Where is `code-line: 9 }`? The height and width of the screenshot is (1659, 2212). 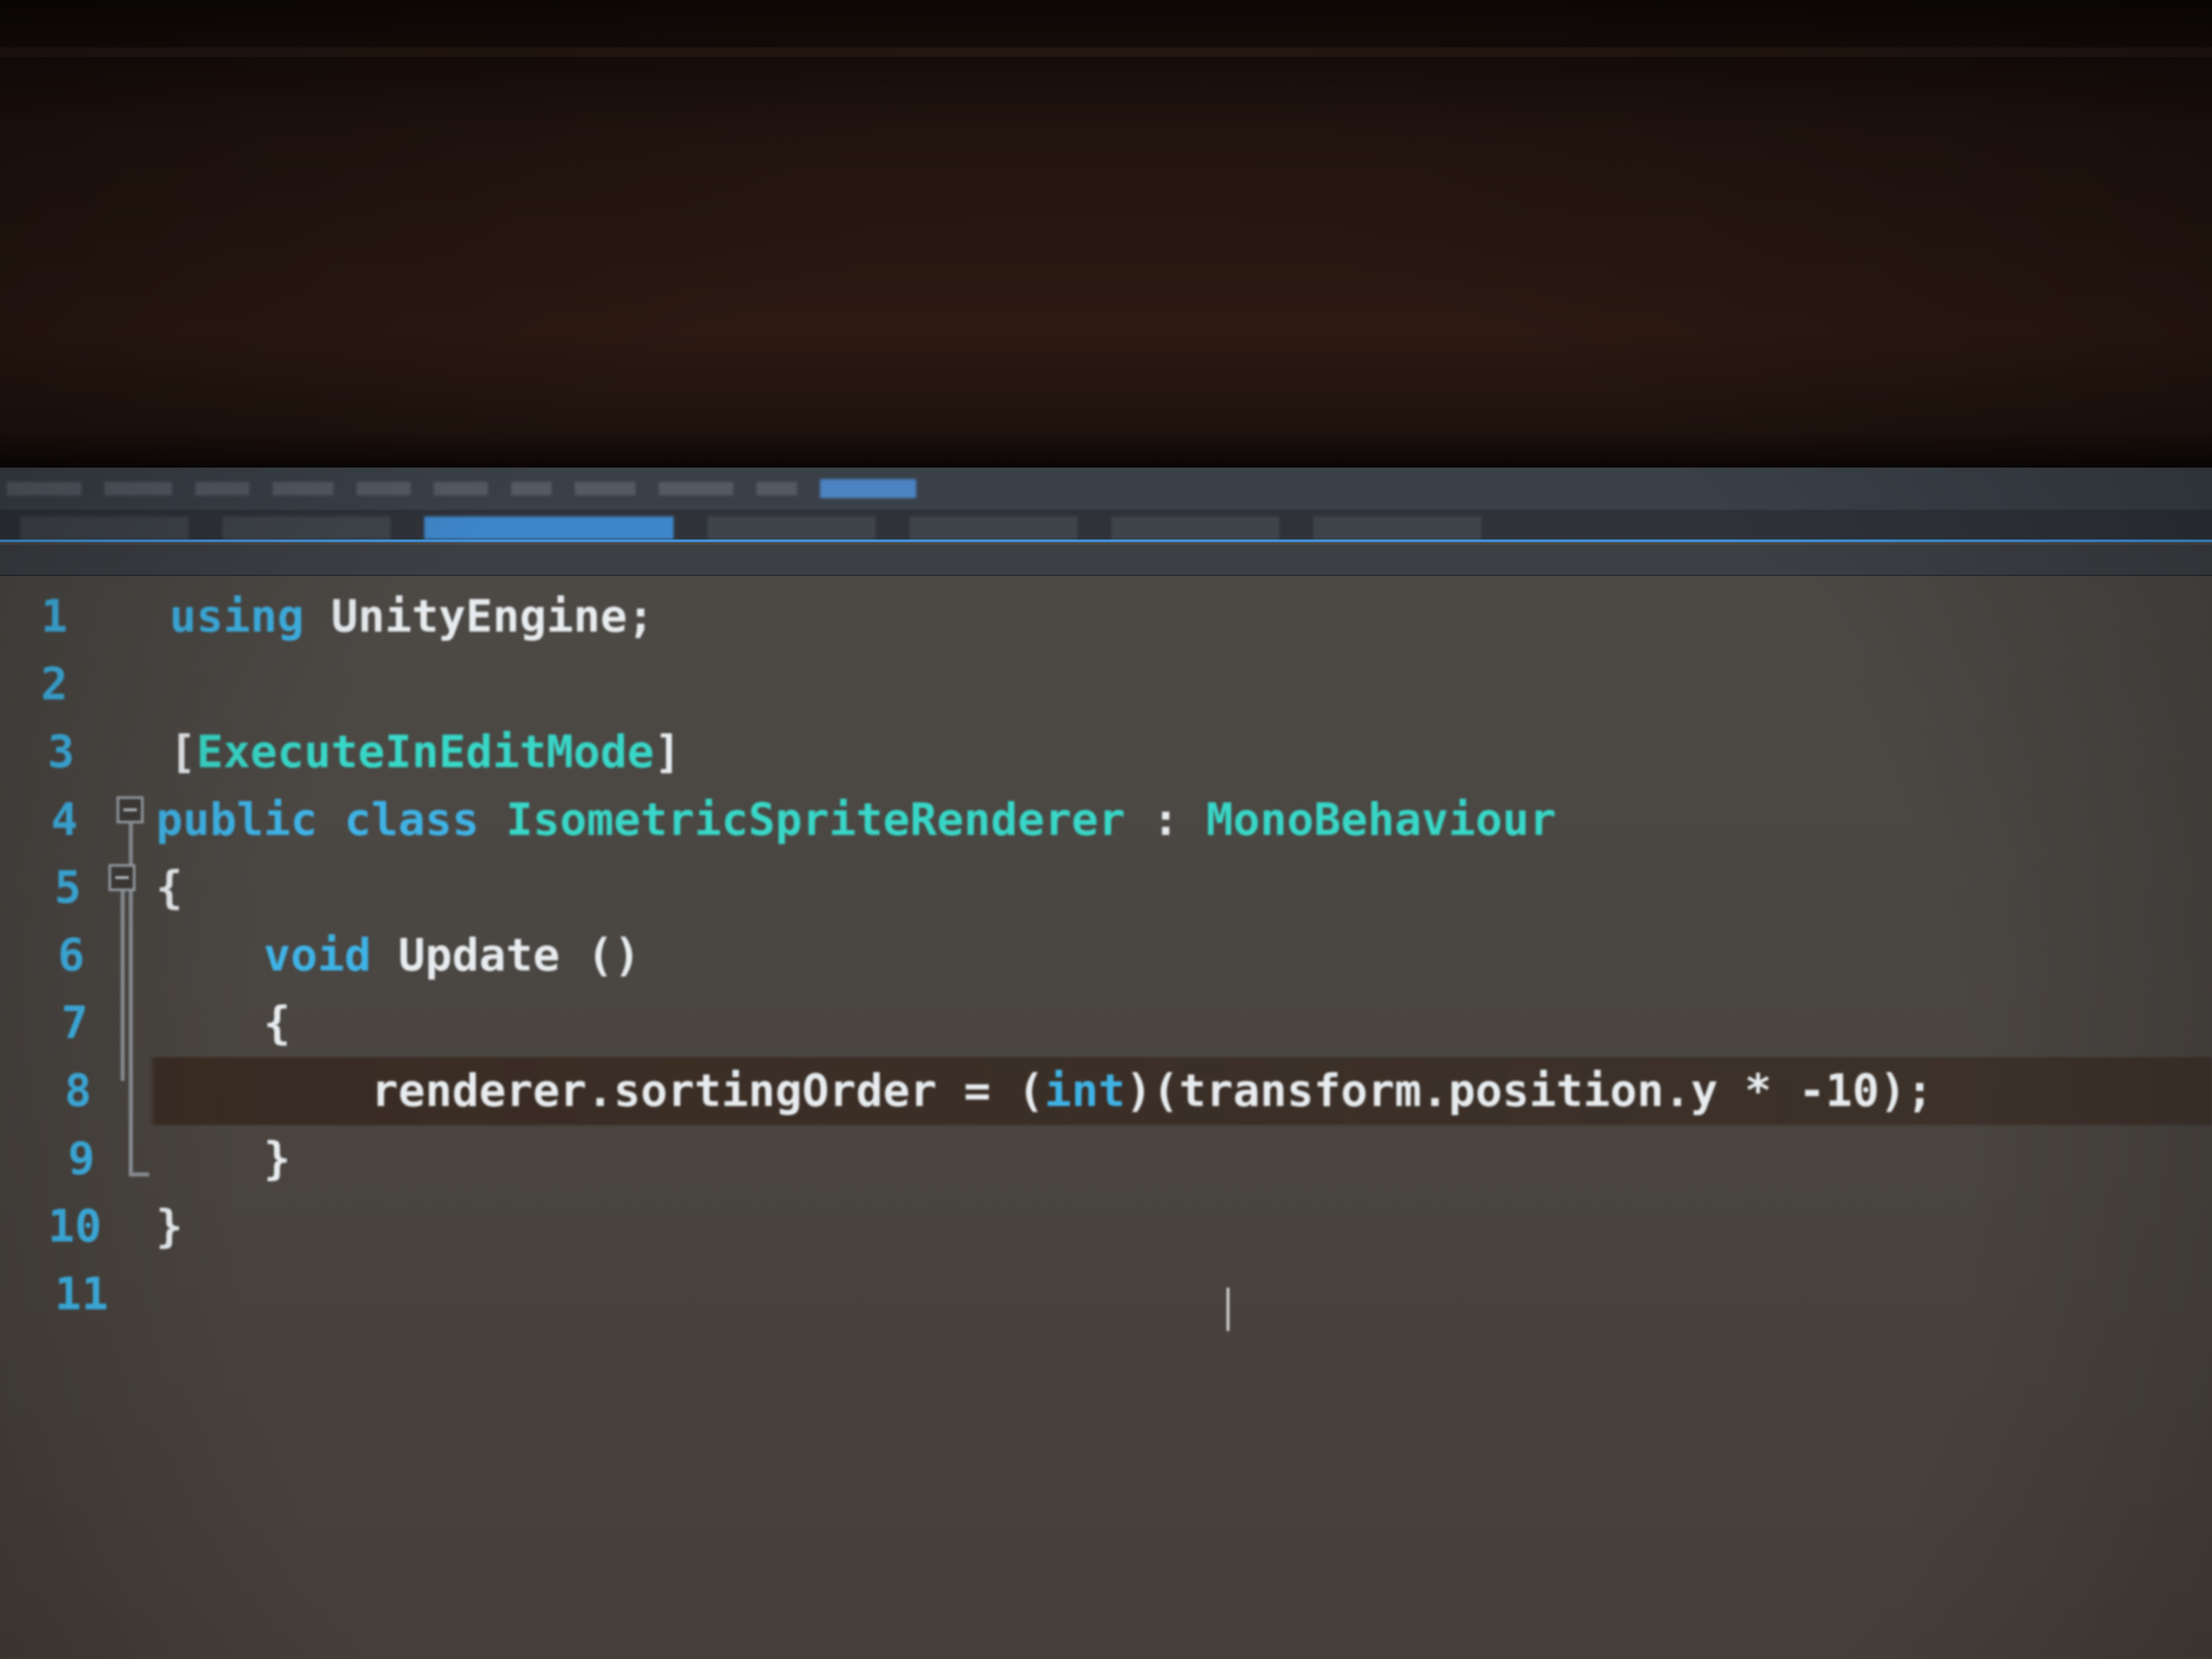
code-line: 9 } is located at coordinates (1106, 1159).